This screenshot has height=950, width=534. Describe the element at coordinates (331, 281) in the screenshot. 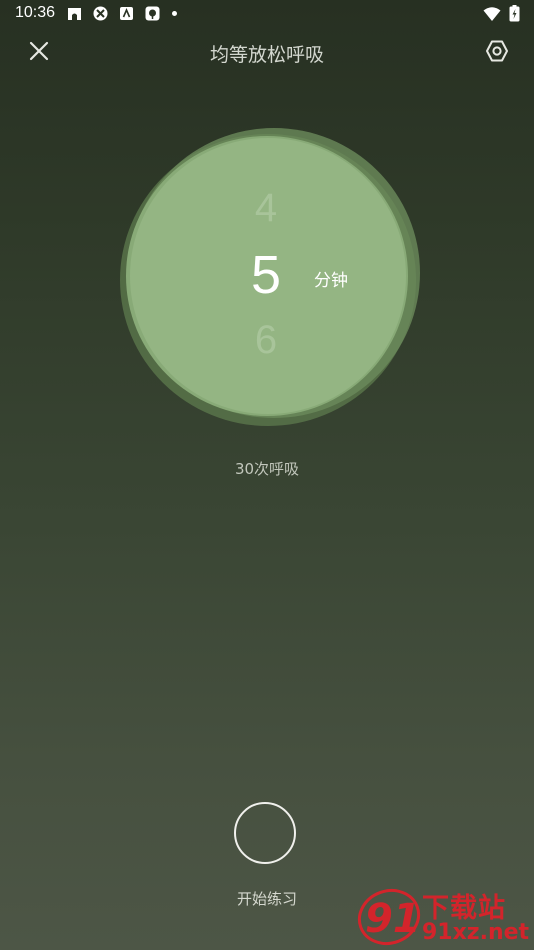

I see `picker-unit-label: 分钟` at that location.